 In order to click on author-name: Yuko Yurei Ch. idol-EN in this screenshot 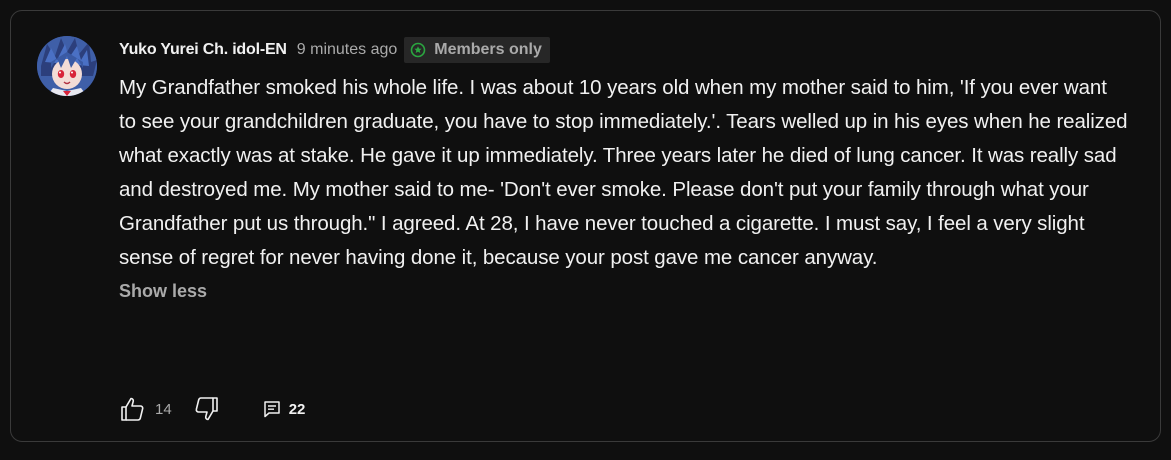, I will do `click(203, 50)`.